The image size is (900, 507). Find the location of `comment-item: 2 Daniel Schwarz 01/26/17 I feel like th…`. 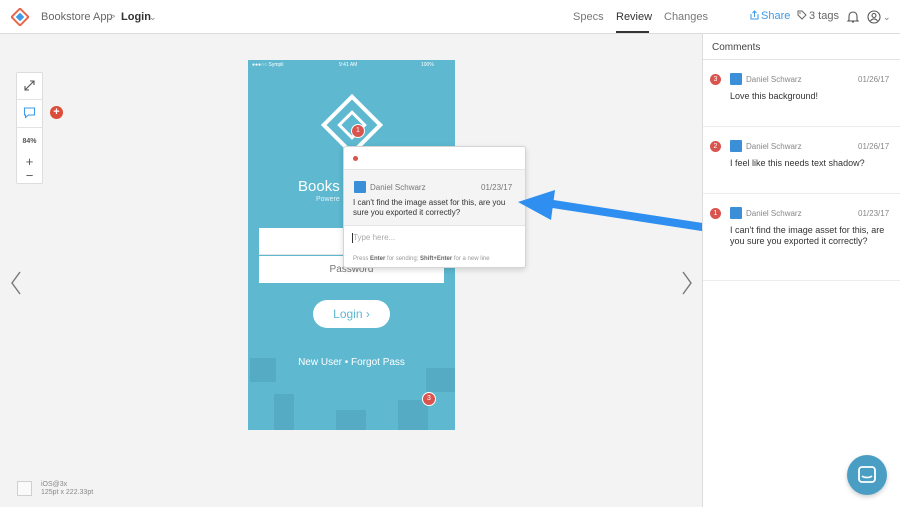

comment-item: 2 Daniel Schwarz 01/26/17 I feel like th… is located at coordinates (801, 164).